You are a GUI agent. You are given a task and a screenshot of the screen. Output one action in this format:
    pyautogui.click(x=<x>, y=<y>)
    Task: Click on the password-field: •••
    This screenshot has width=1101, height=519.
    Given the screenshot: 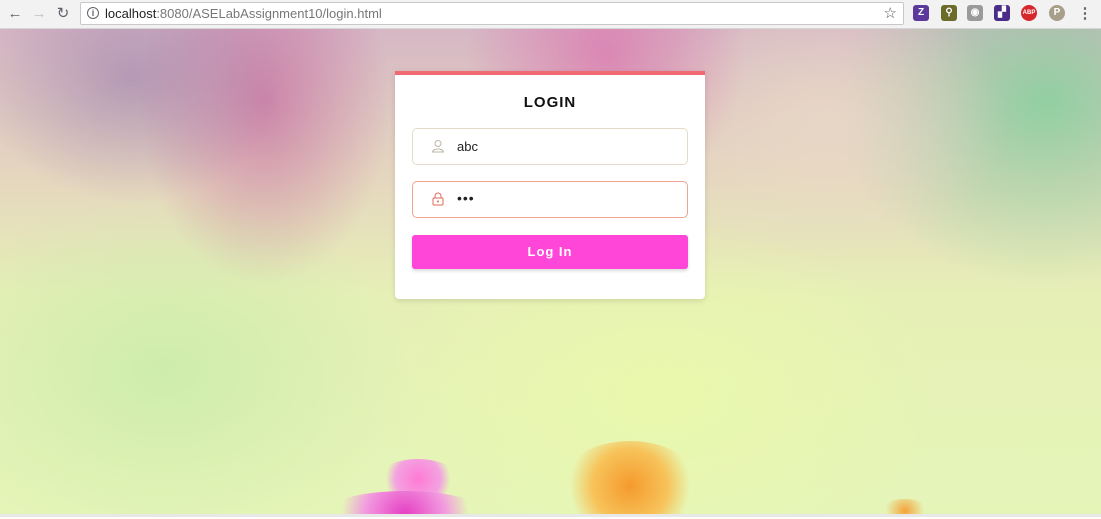 What is the action you would take?
    pyautogui.click(x=550, y=199)
    